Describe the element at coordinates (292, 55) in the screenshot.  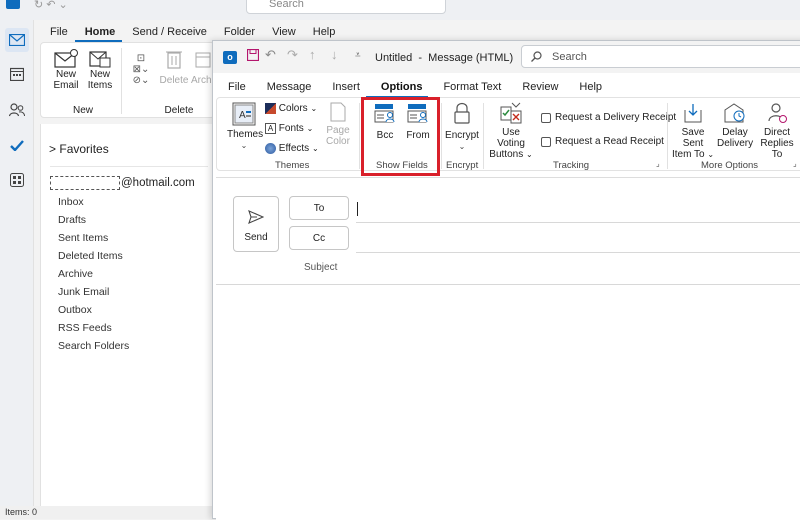
I see `redo-icon: ↷` at that location.